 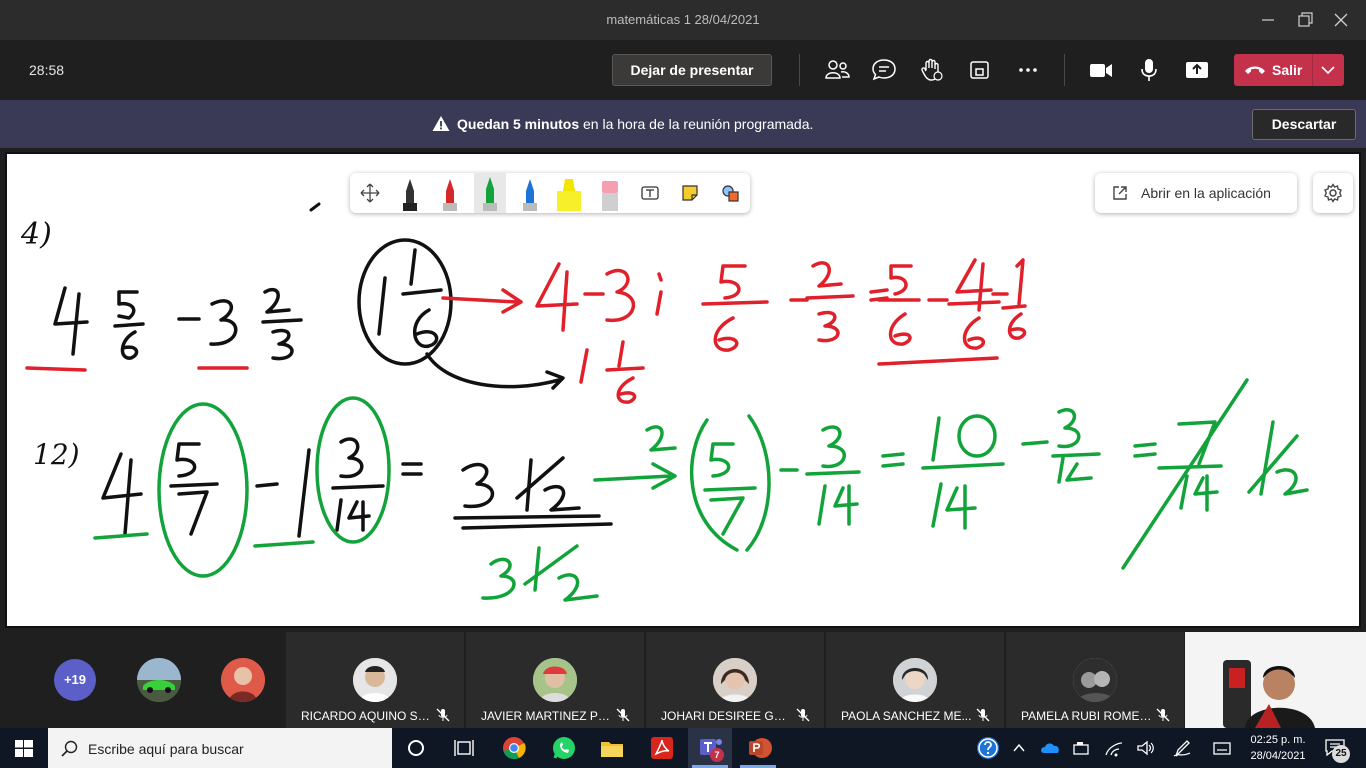 What do you see at coordinates (1114, 748) in the screenshot?
I see `wifi-icon` at bounding box center [1114, 748].